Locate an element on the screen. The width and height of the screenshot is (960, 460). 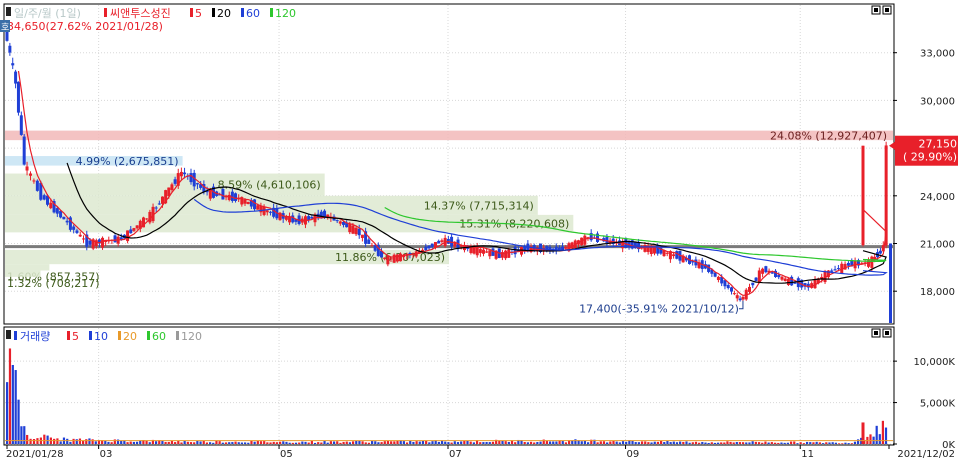
date-tick-label: 07 is located at coordinates (455, 454).